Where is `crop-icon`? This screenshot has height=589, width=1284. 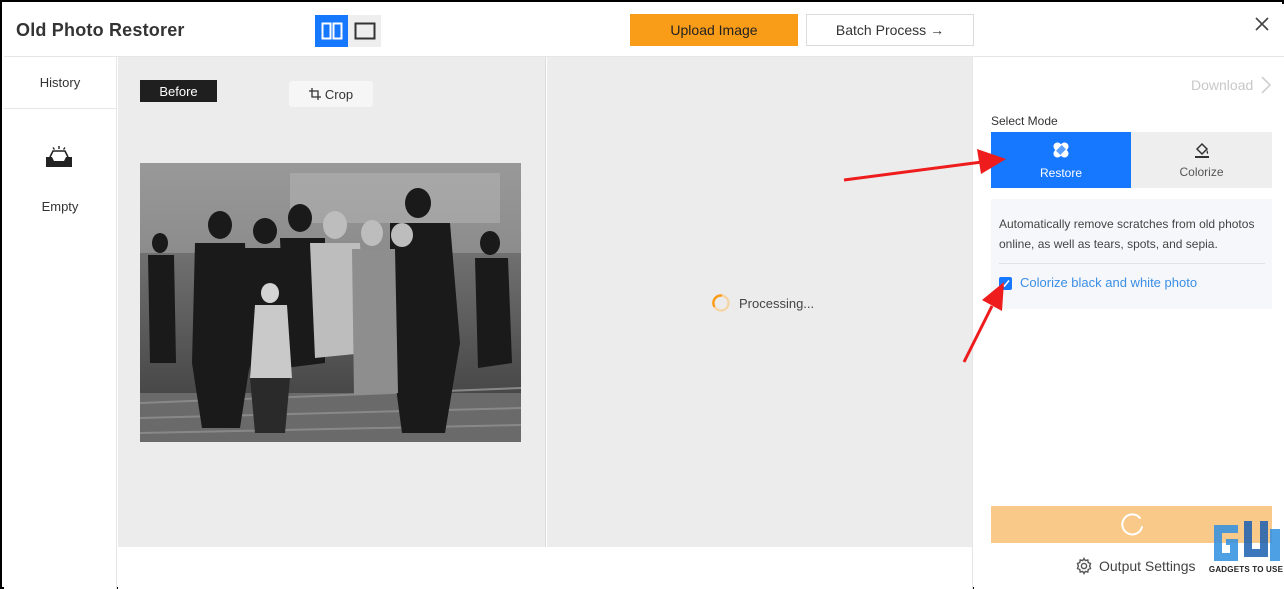 crop-icon is located at coordinates (314, 94).